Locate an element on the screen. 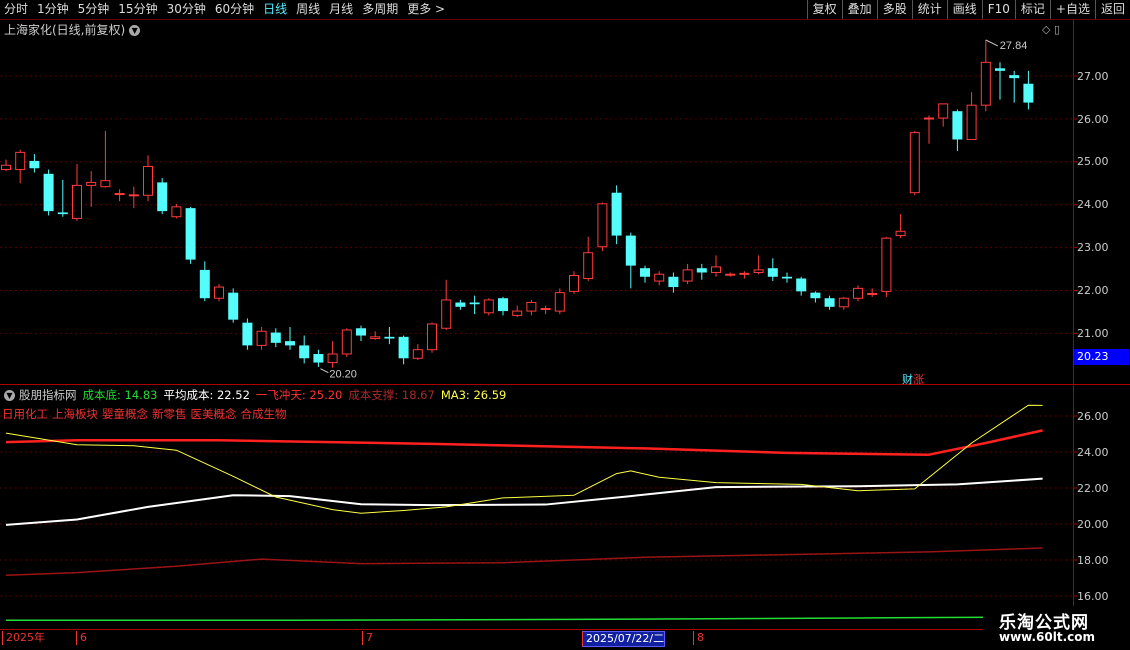 The width and height of the screenshot is (1130, 650). main-axis-tick: 22.00 is located at coordinates (1093, 290).